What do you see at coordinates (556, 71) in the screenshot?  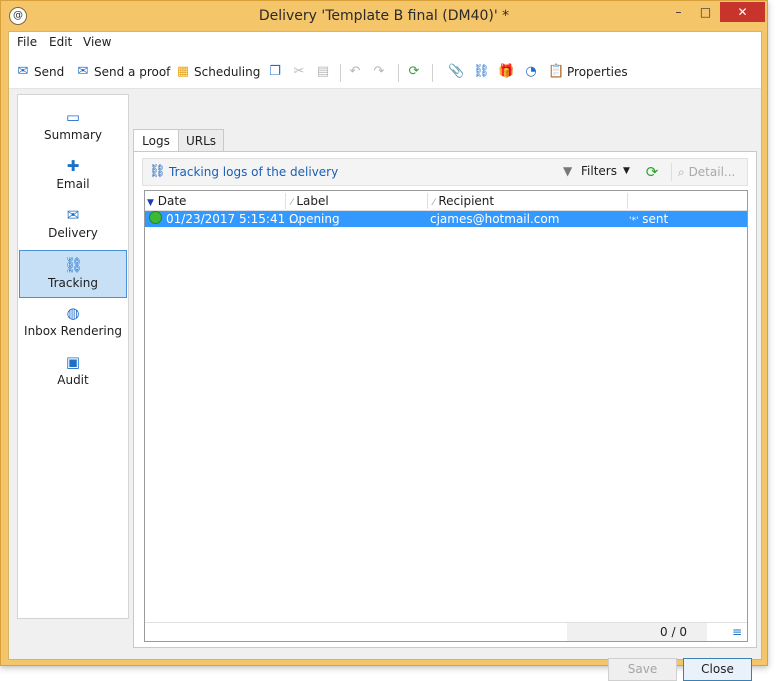 I see `clipboard-icon: 📋` at bounding box center [556, 71].